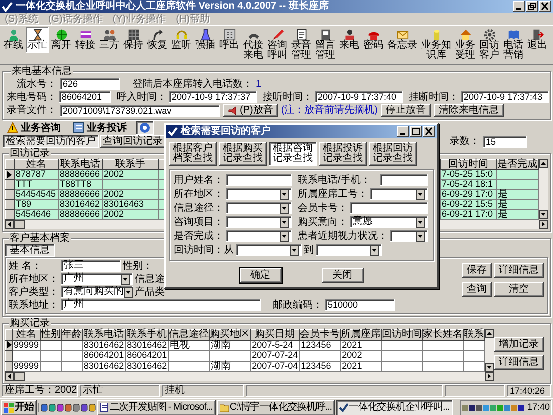 The width and height of the screenshot is (553, 415). I want to click on action-button: 清除来电信息, so click(469, 110).